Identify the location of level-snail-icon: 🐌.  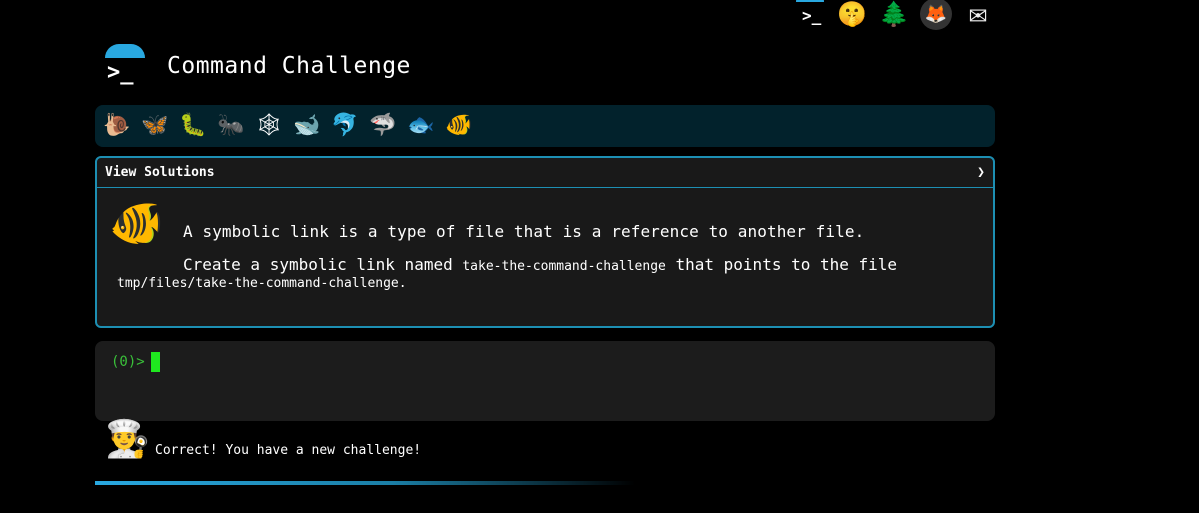
(117, 126).